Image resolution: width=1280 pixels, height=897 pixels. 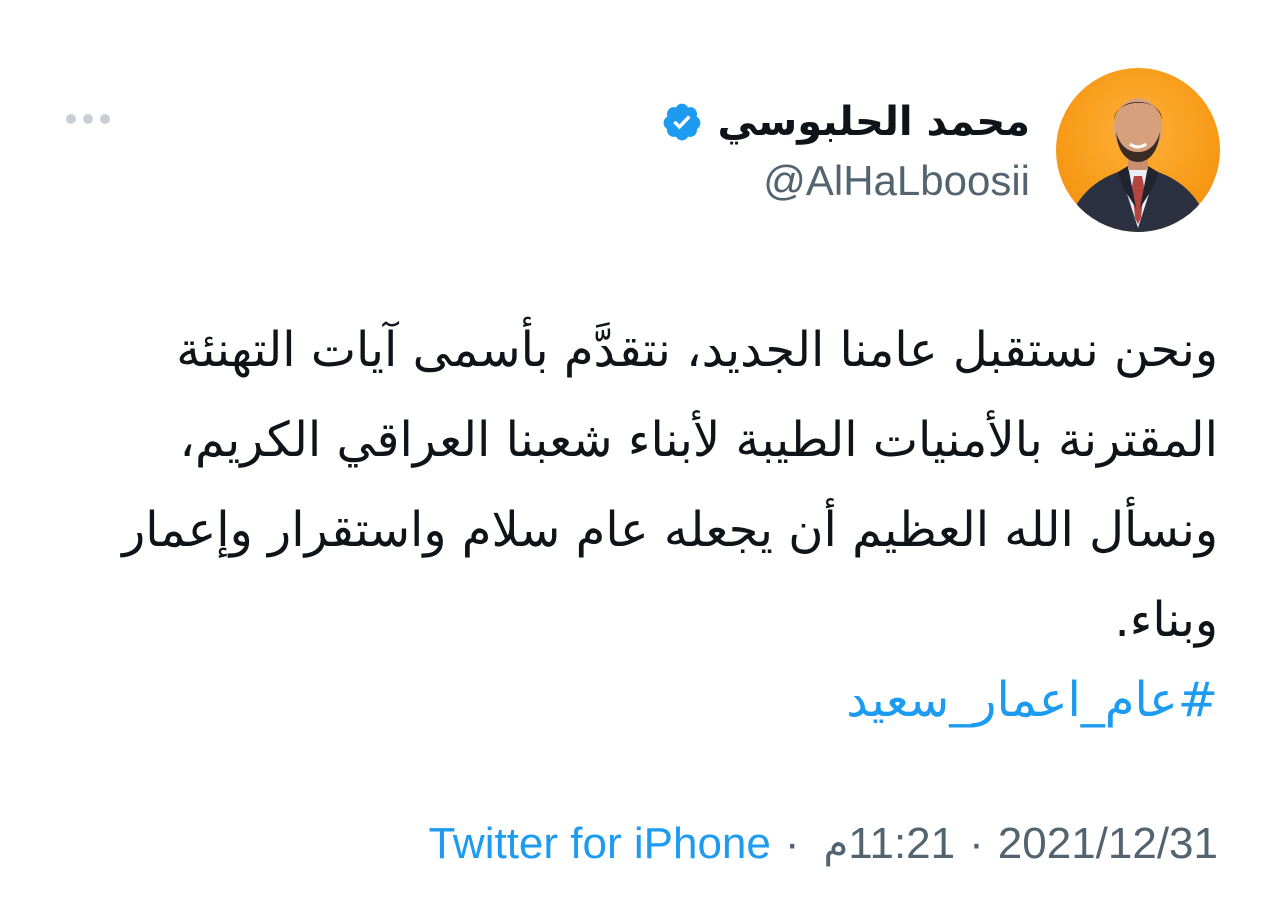 I want to click on author-display-name: محمد الحلبوسي, so click(x=873, y=122).